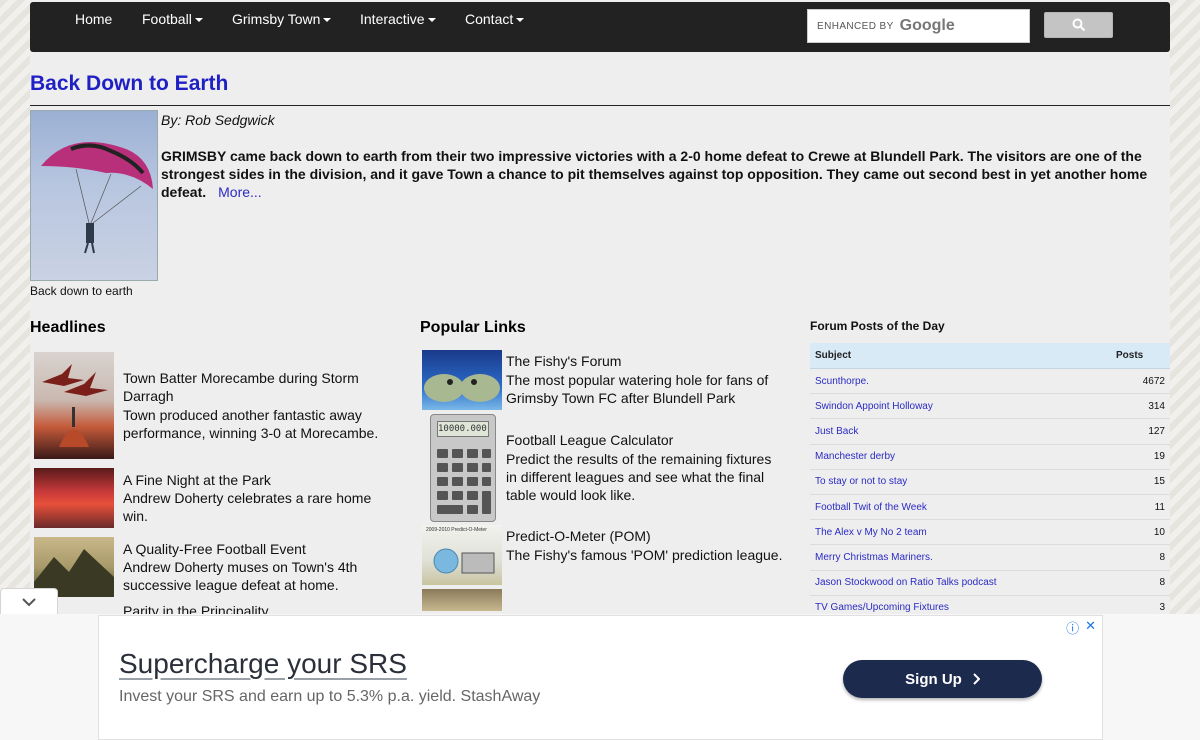 The image size is (1200, 740). I want to click on popular-links-title: Popular Links, so click(473, 327).